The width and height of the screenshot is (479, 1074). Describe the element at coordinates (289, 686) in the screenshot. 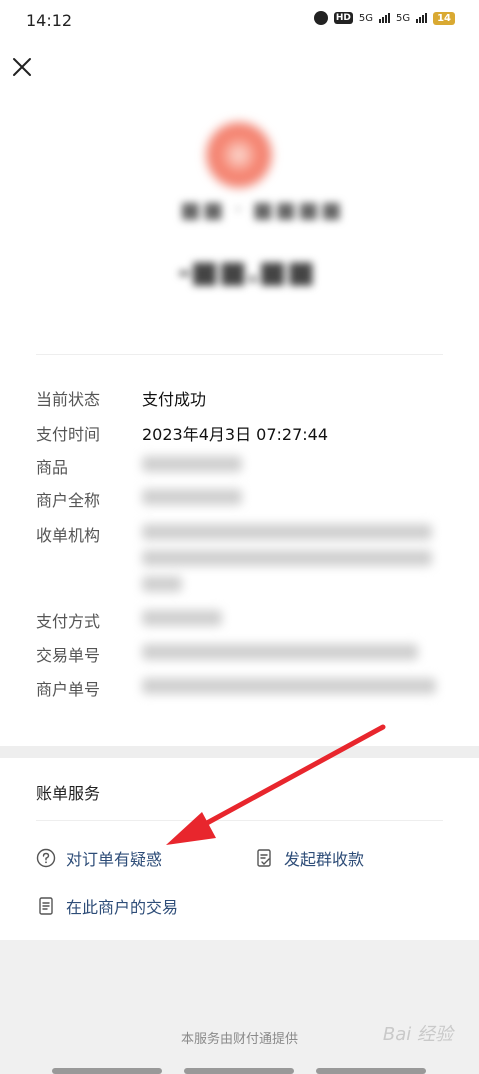

I see `merchant-order-no-blurred` at that location.